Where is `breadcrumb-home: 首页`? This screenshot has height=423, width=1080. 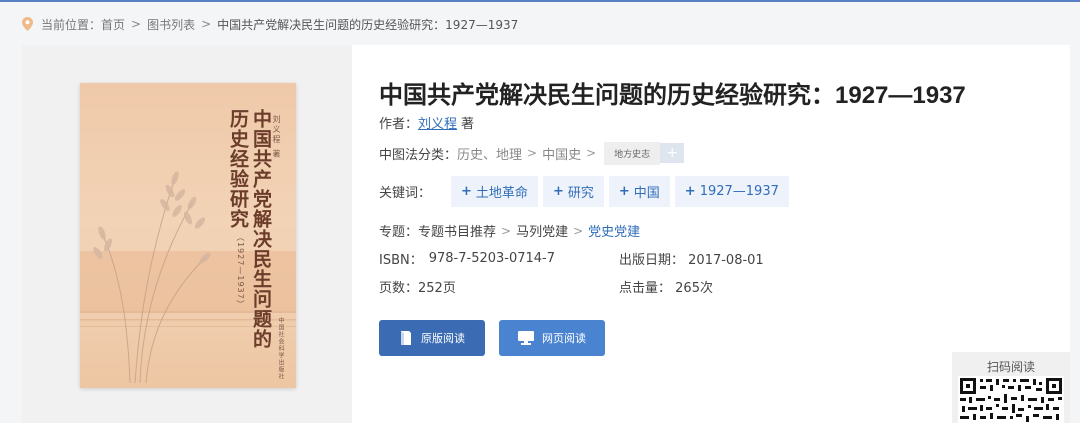 breadcrumb-home: 首页 is located at coordinates (113, 24).